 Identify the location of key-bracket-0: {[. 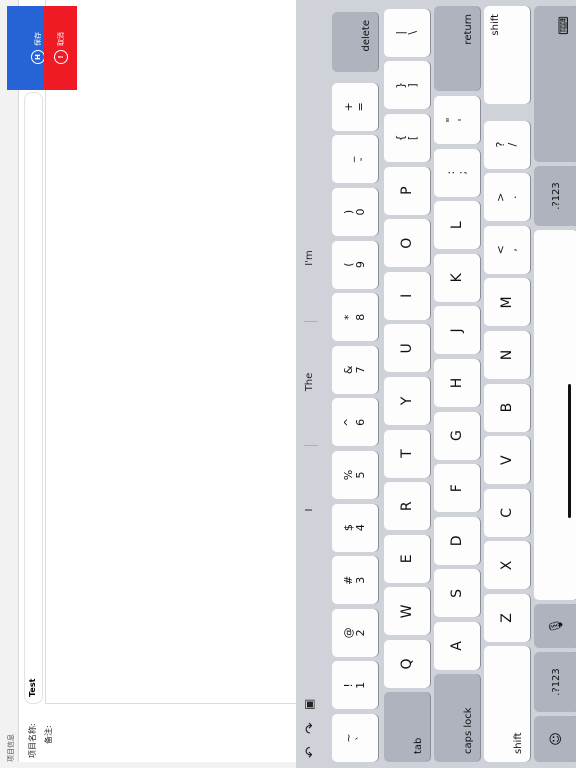
(407, 138).